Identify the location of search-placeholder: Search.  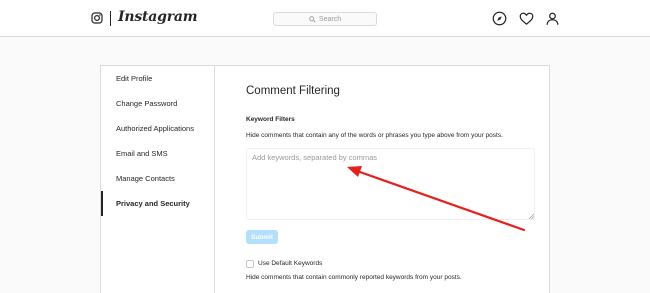
(330, 19).